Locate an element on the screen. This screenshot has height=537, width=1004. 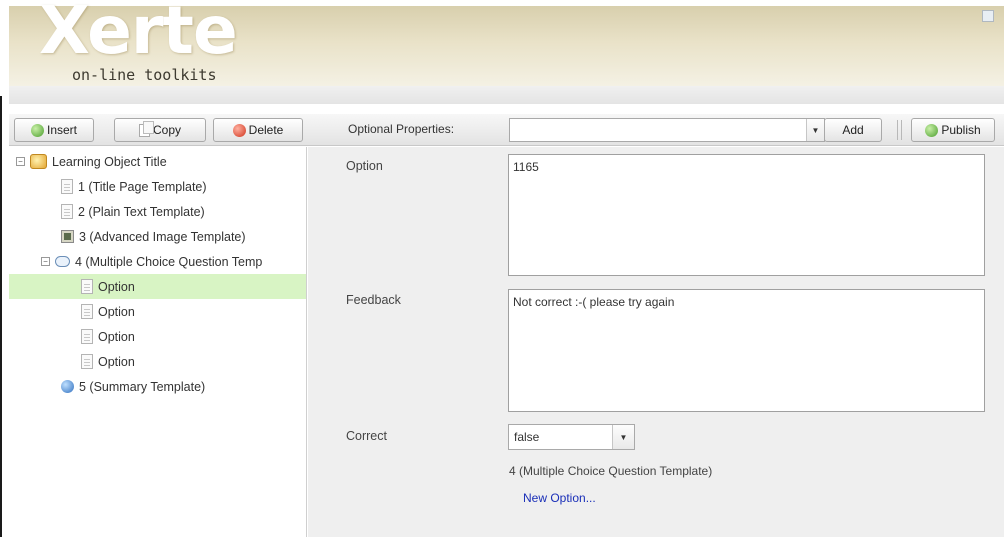
correct-label: Correct is located at coordinates (366, 436).